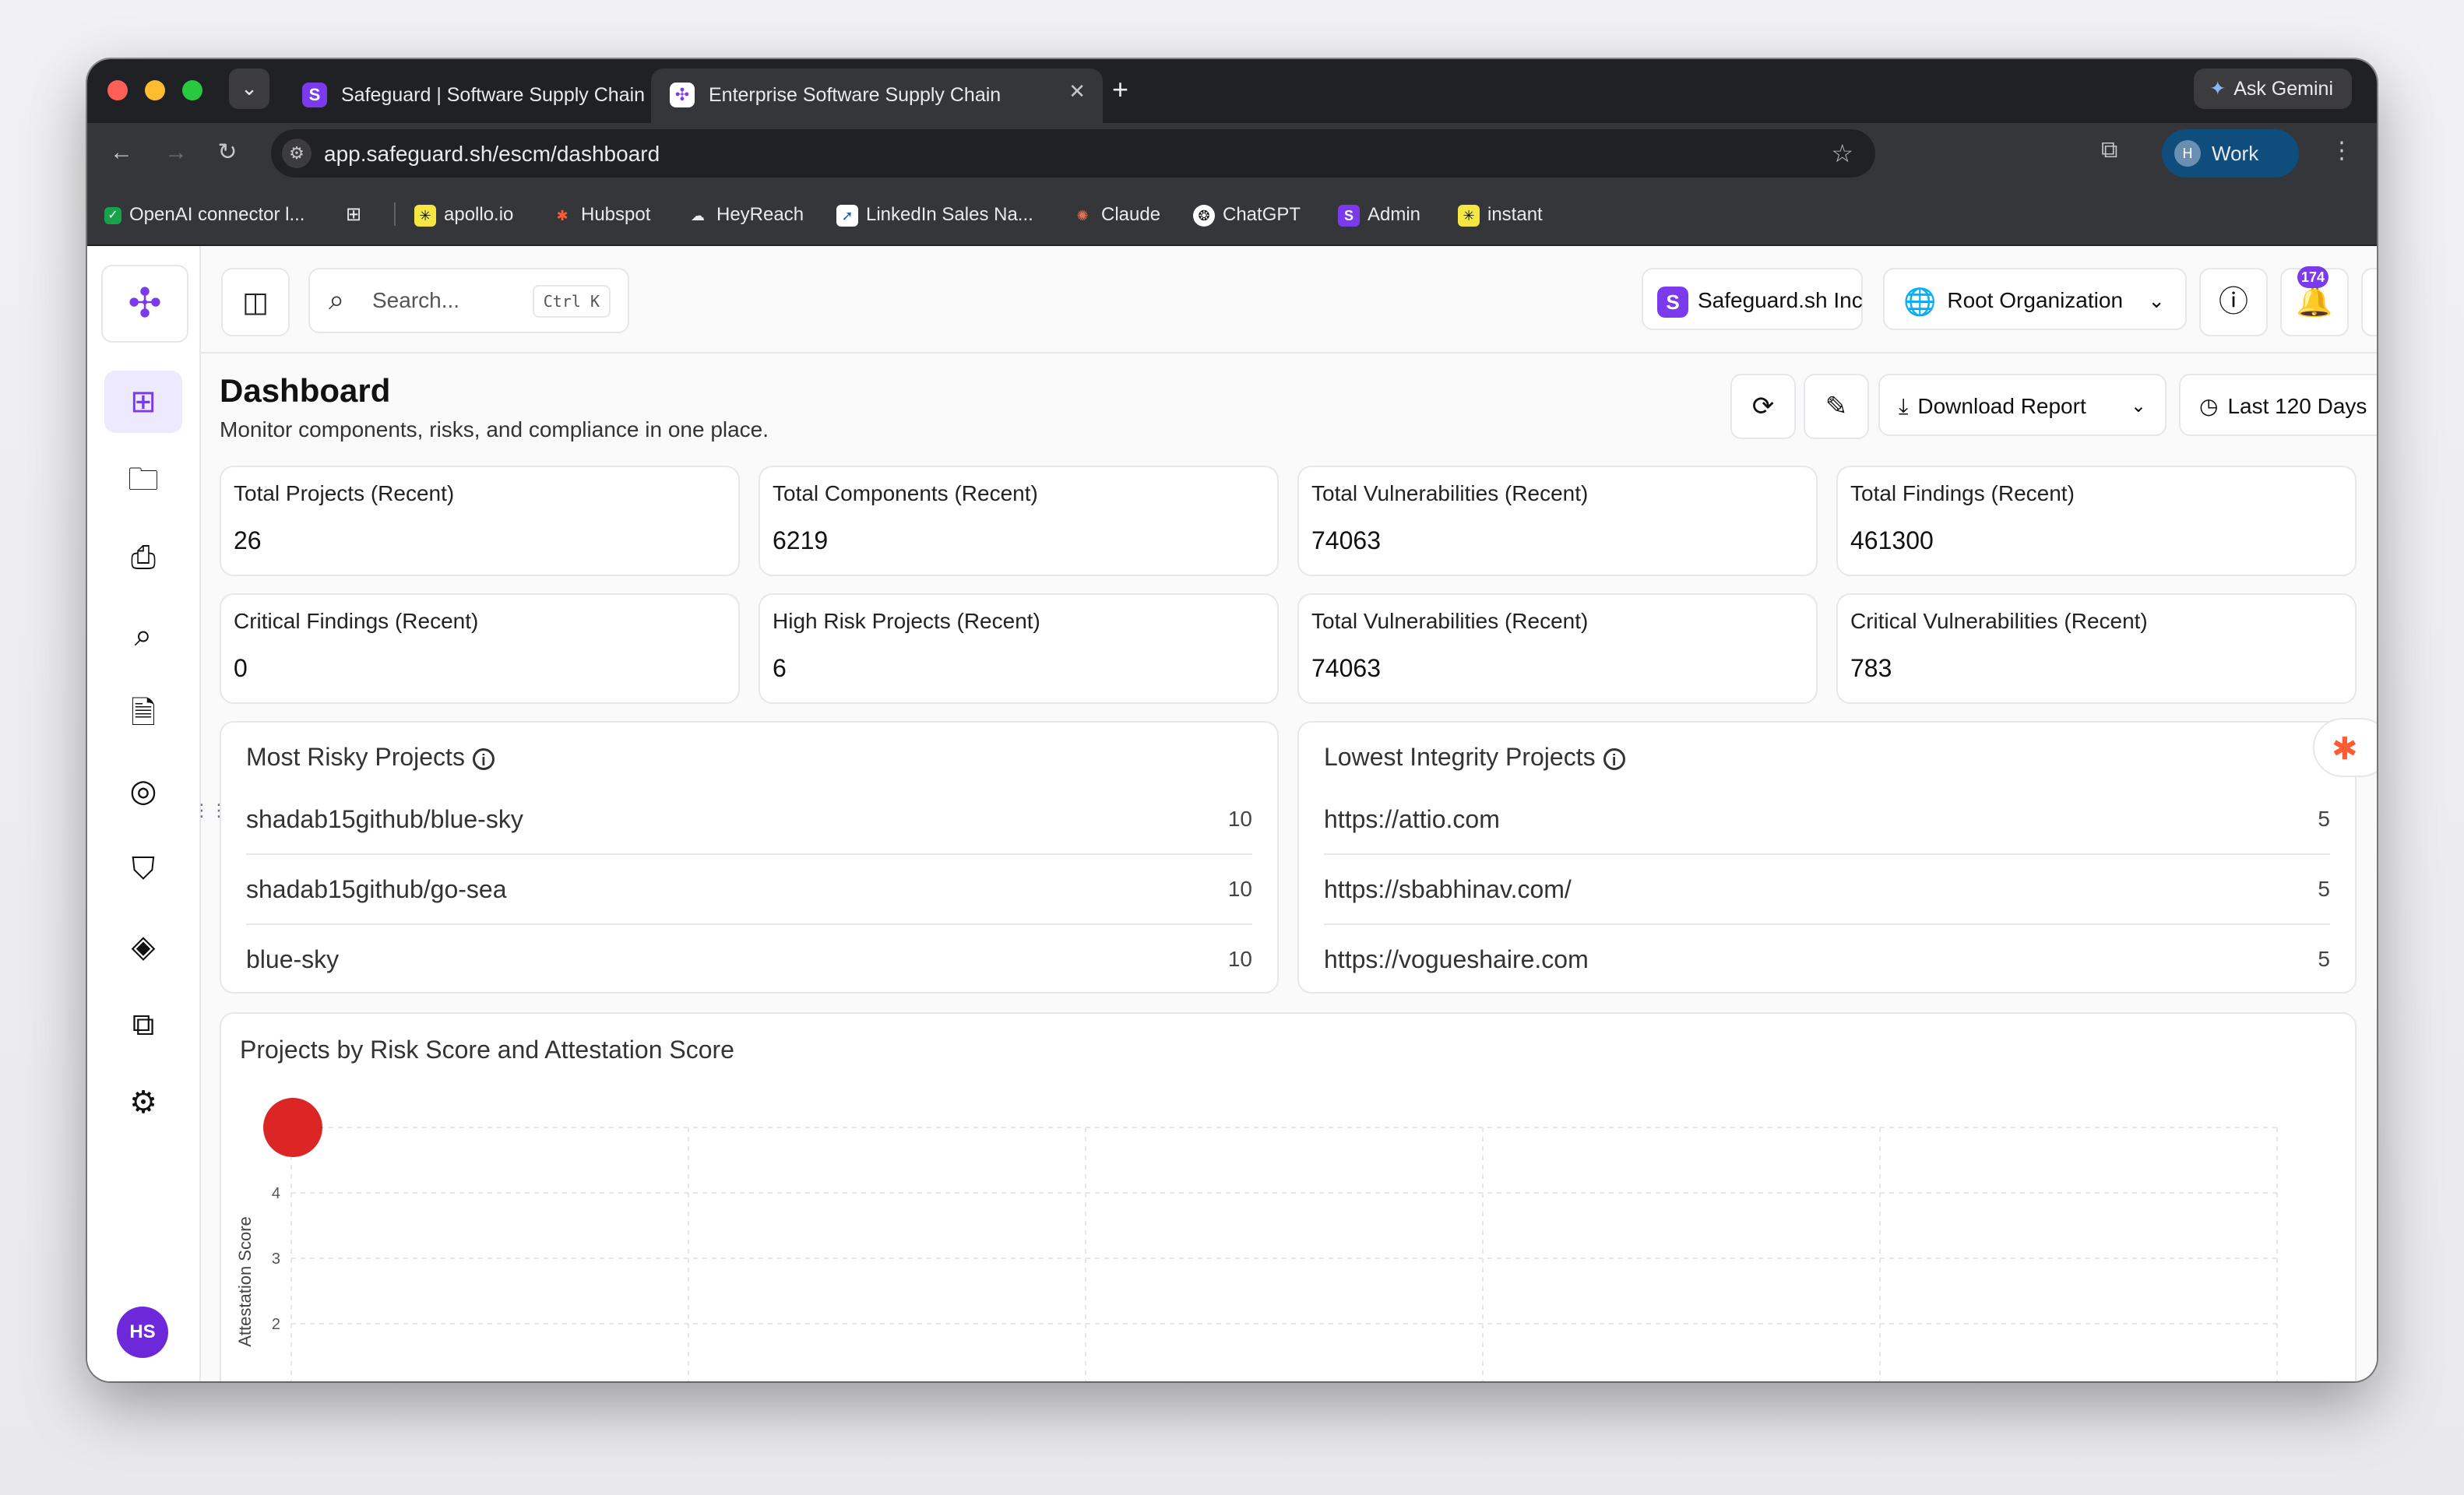  Describe the element at coordinates (1827, 819) in the screenshot. I see `list-item: https://attio.com 5` at that location.